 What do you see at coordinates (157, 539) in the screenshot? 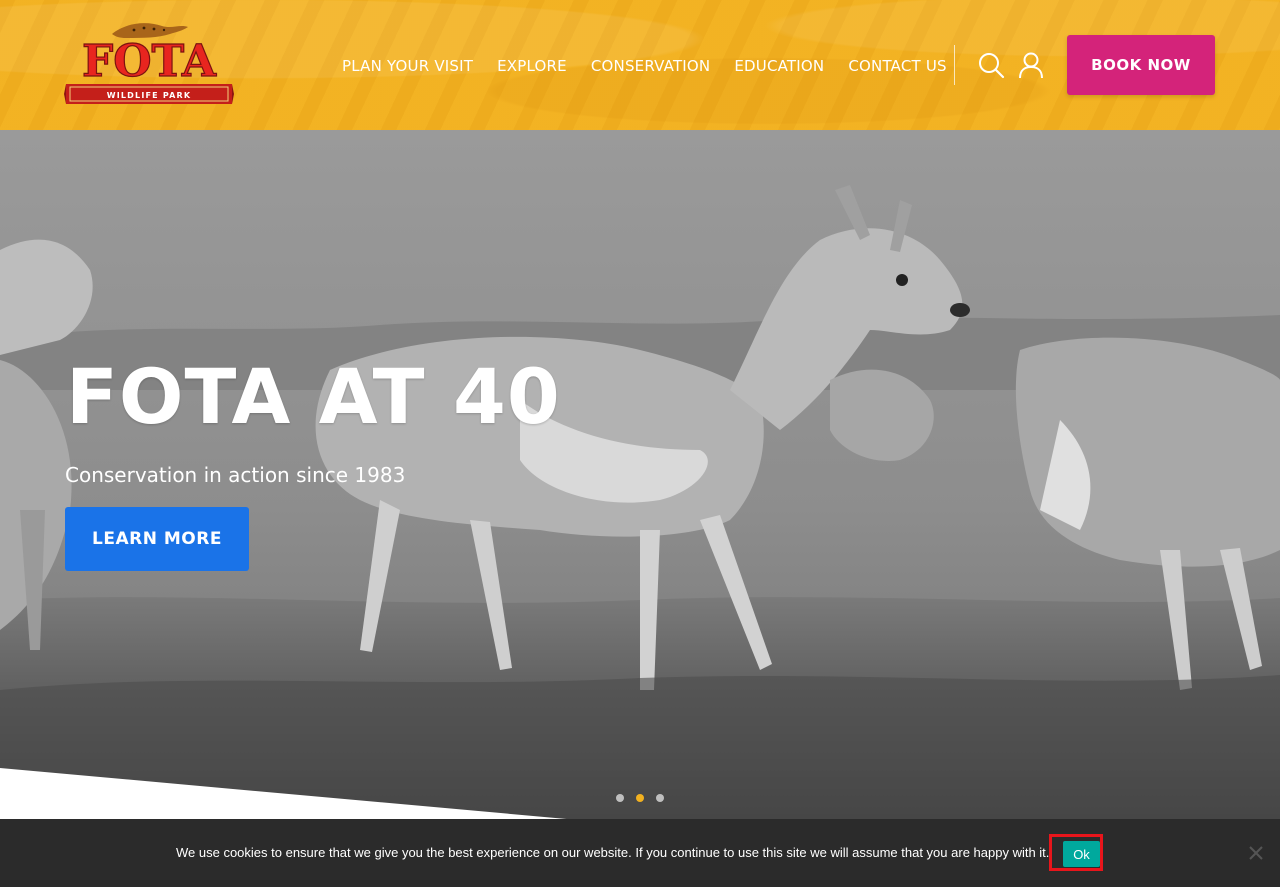
I see `learn-more-button: LEARN MORE` at bounding box center [157, 539].